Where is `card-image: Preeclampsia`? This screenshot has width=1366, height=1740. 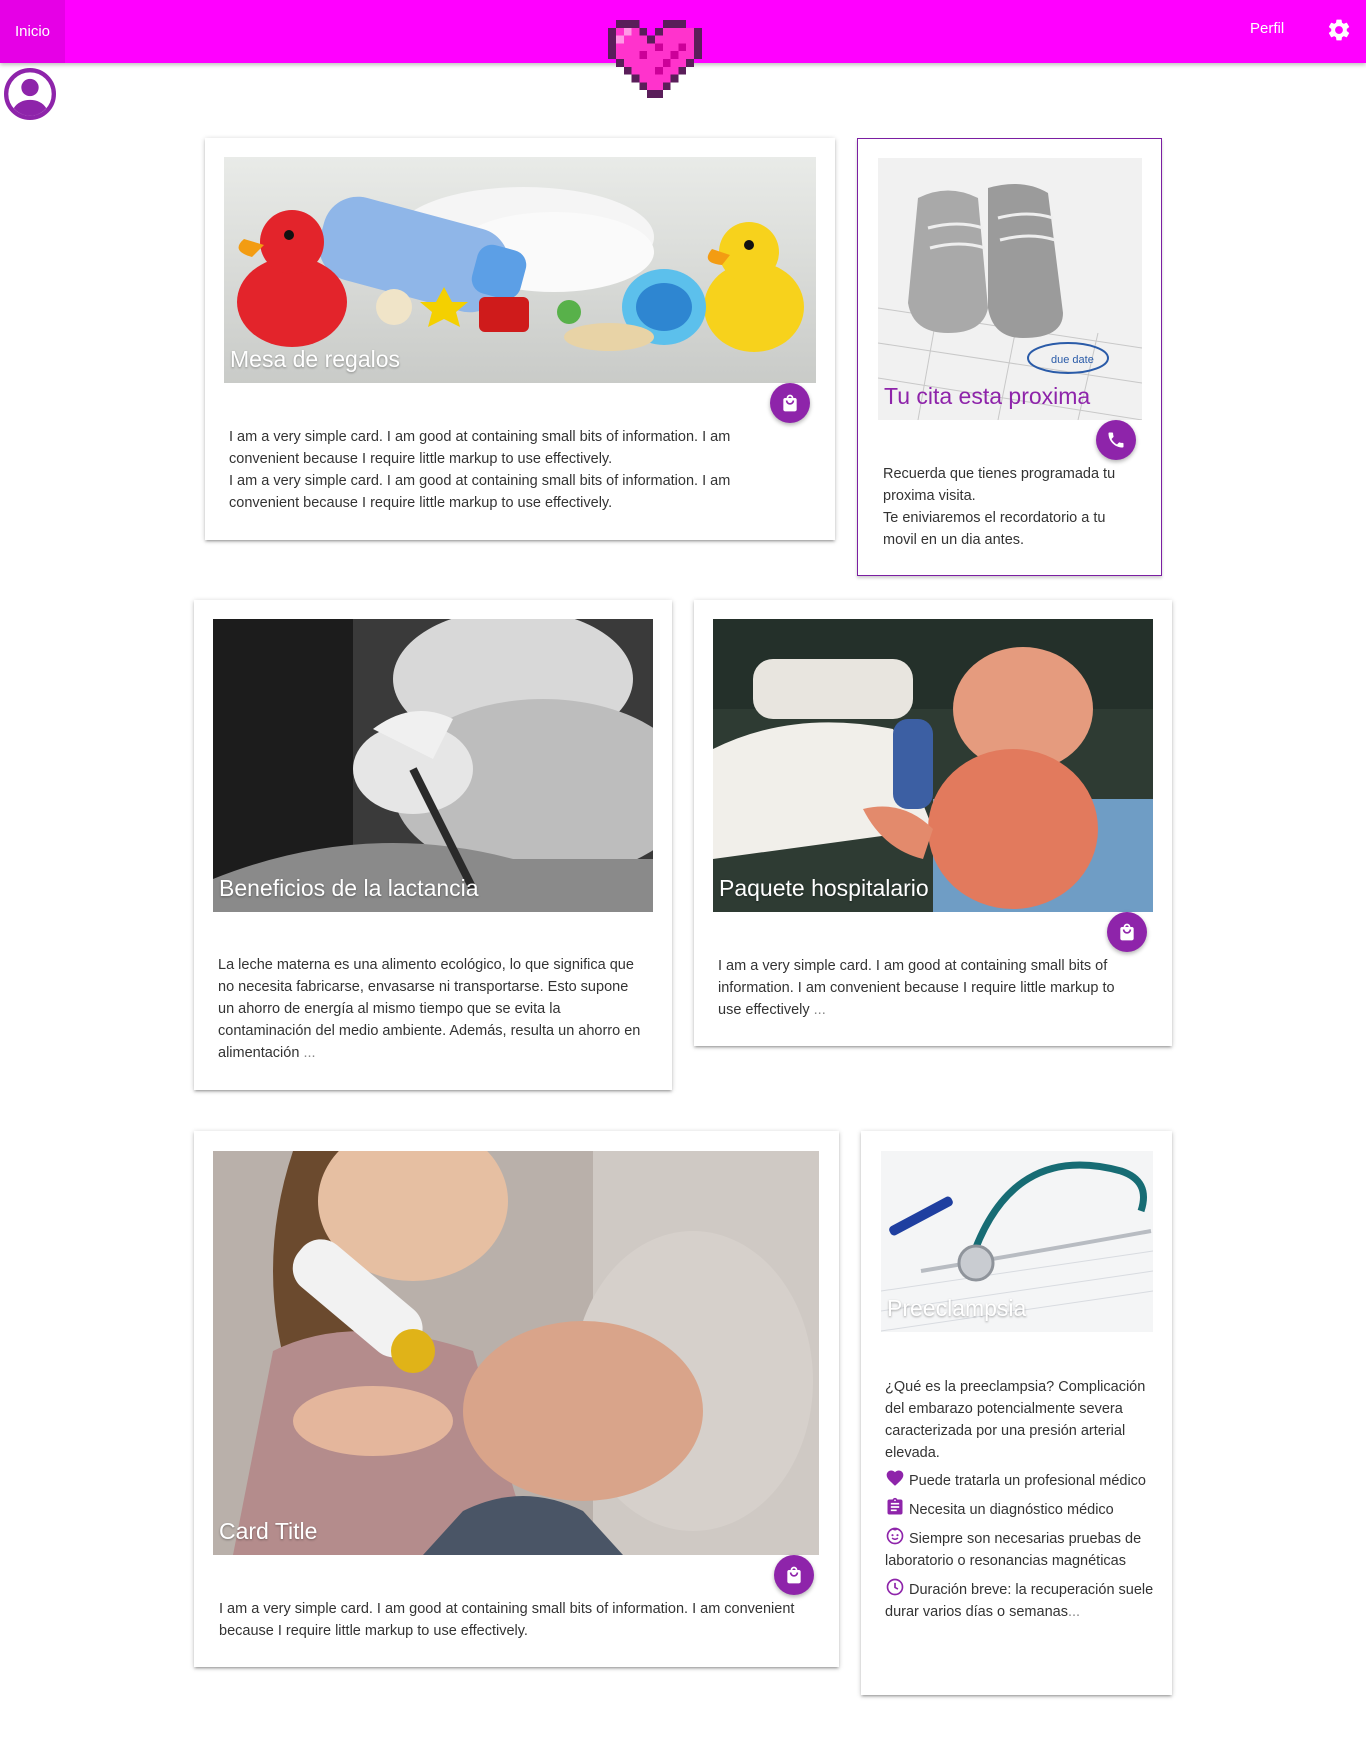
card-image: Preeclampsia is located at coordinates (1017, 1241).